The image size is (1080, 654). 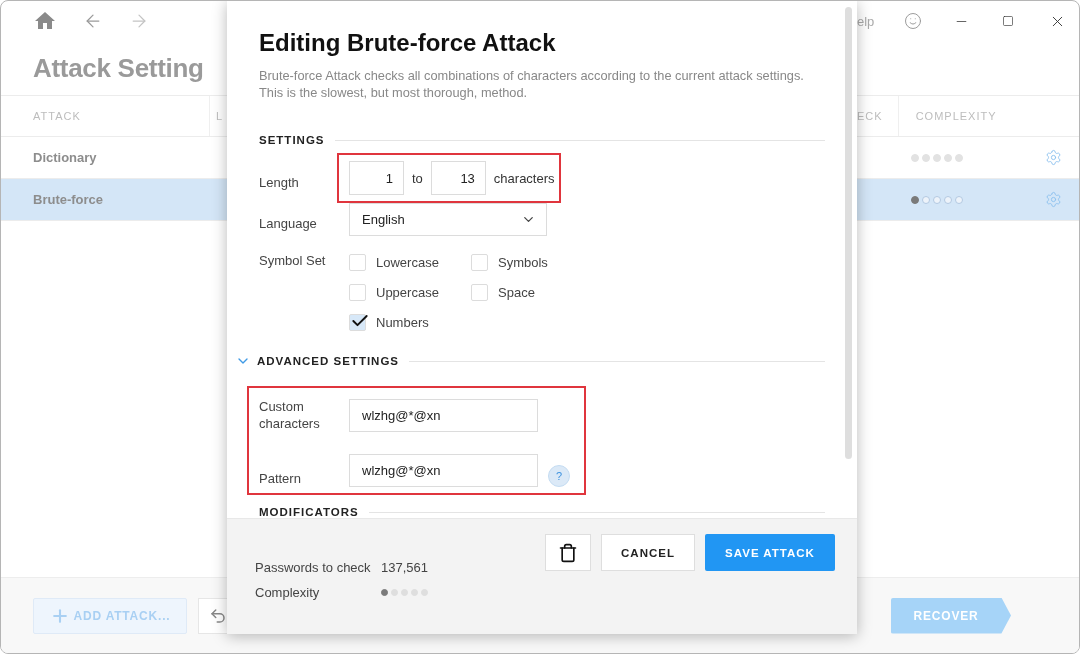 I want to click on section-heading: SETTINGS, so click(x=292, y=140).